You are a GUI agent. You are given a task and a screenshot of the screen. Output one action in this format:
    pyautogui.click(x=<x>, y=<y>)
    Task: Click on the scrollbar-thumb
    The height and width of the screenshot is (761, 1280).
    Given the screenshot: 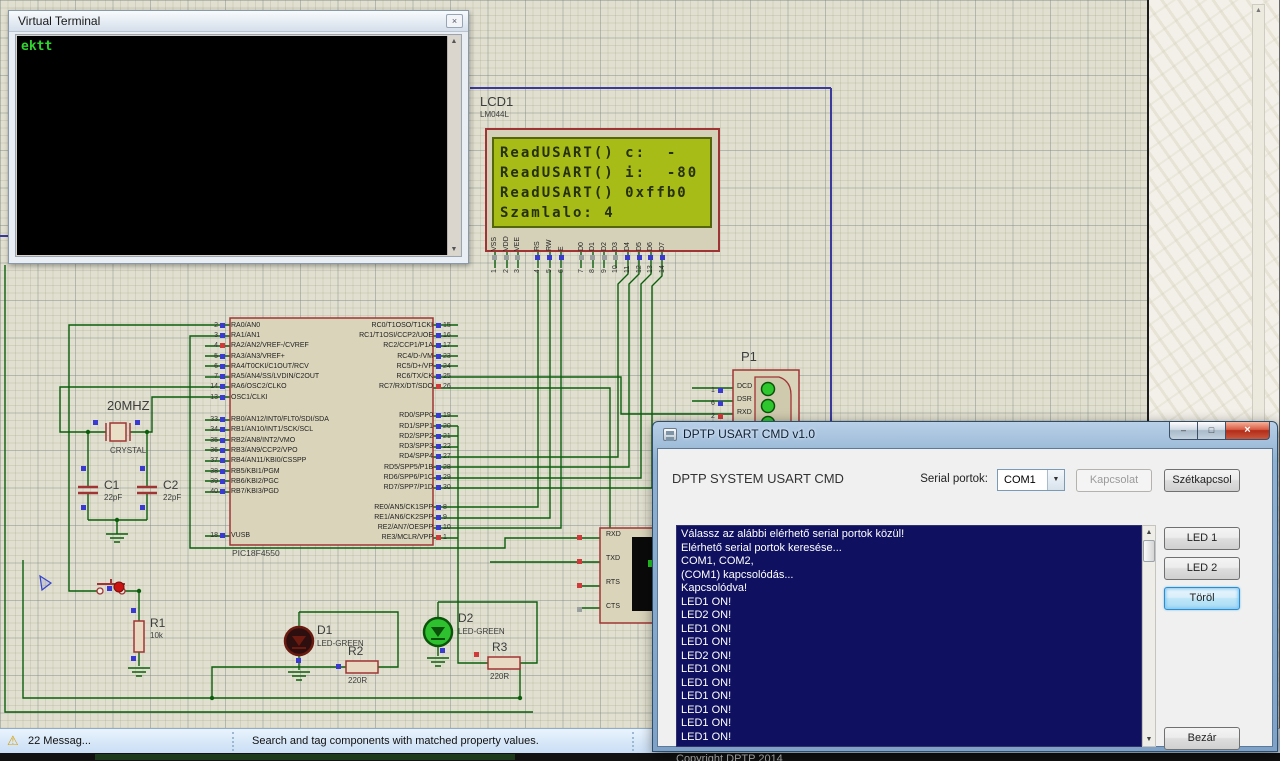 What is the action you would take?
    pyautogui.click(x=1149, y=551)
    